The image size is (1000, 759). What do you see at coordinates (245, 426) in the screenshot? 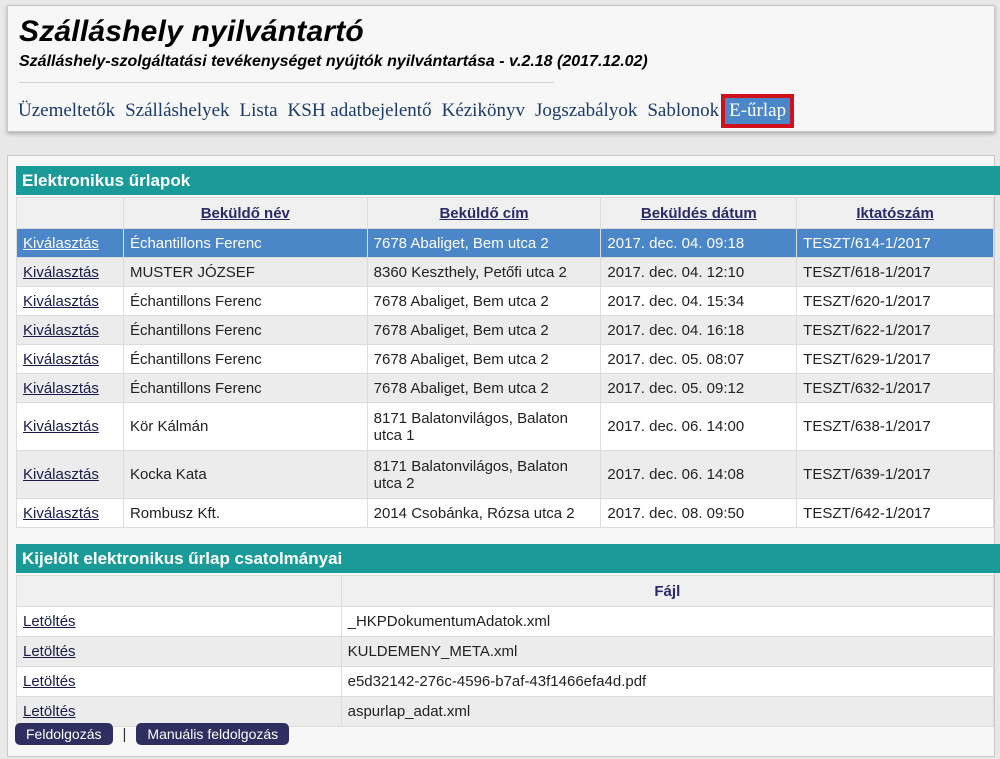
I see `cell-sender-name-cell: Kör Kálmán` at bounding box center [245, 426].